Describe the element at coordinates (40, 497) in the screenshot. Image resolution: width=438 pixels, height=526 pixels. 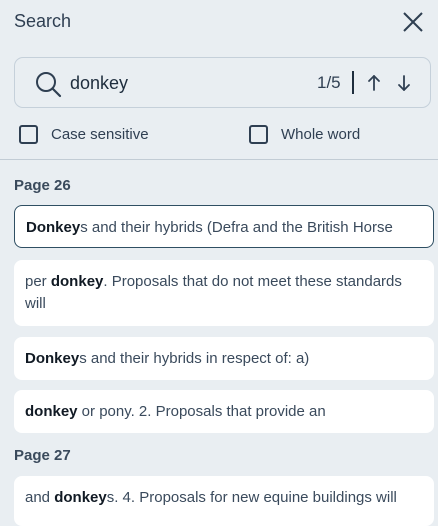
I see `result-text-before: and` at that location.